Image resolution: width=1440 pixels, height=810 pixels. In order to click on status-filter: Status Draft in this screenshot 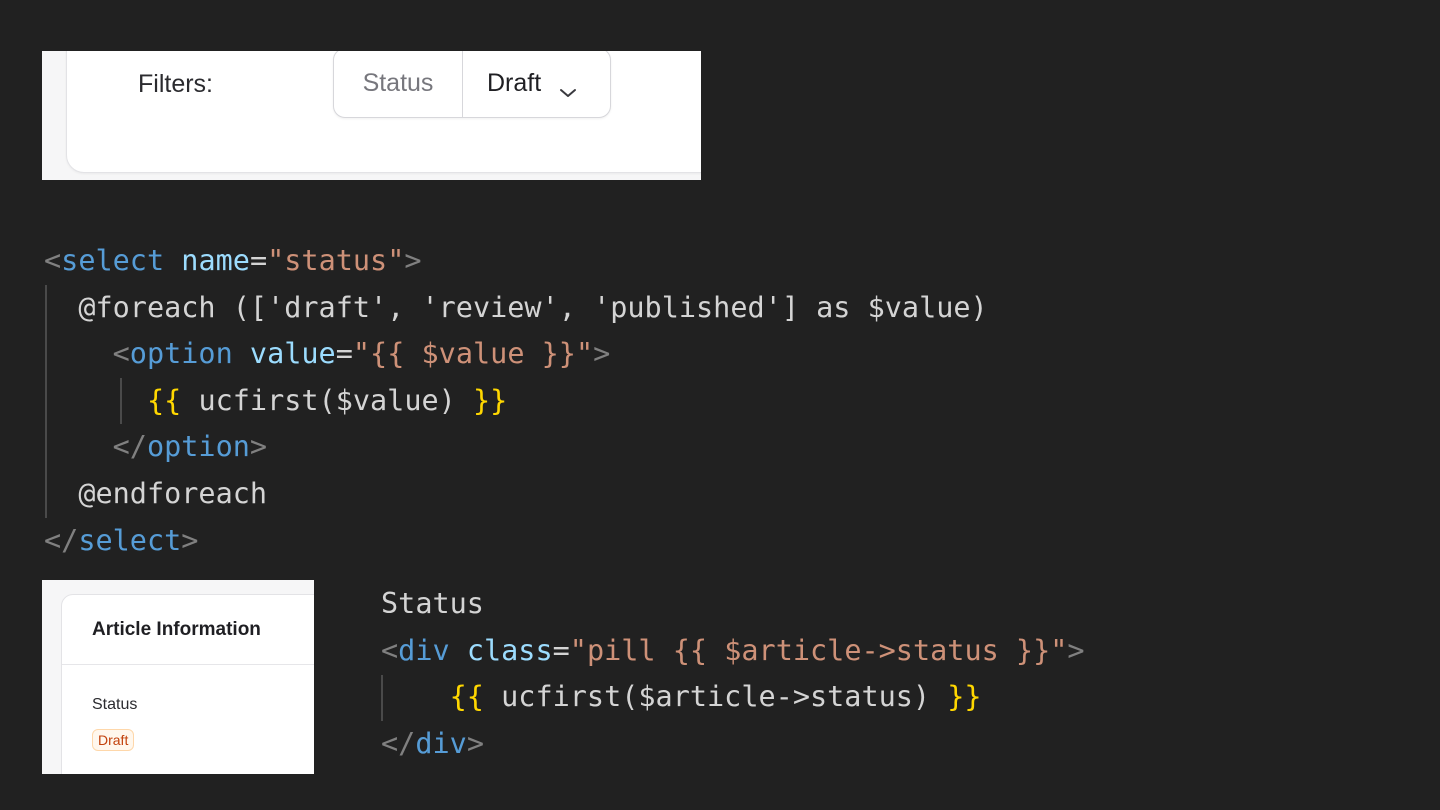, I will do `click(472, 84)`.